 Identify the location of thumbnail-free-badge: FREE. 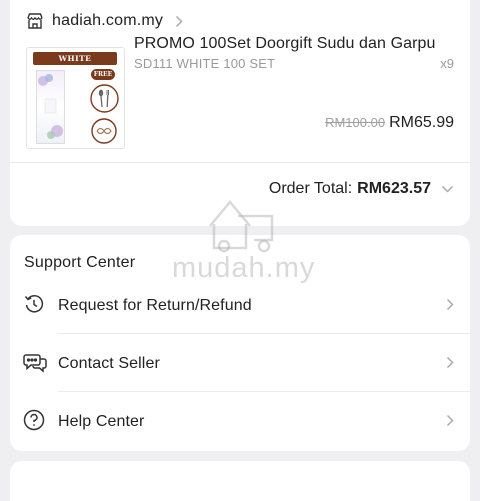
(103, 74).